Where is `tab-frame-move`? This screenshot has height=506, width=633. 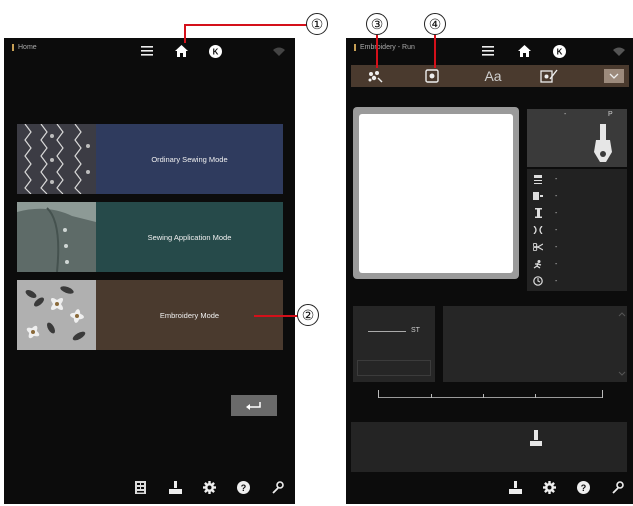
tab-frame-move is located at coordinates (549, 76).